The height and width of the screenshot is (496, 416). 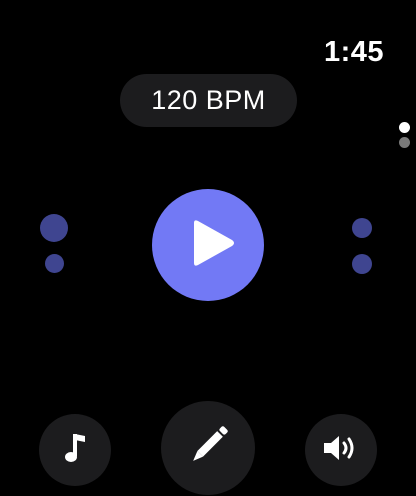 I want to click on bpm-button: 120 BPM, so click(x=208, y=100).